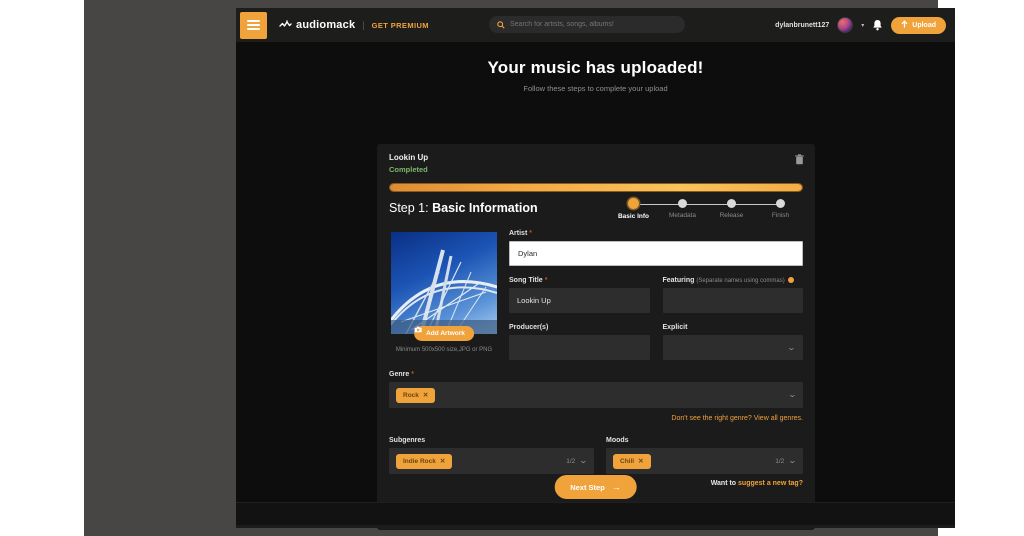  I want to click on search-bar, so click(587, 24).